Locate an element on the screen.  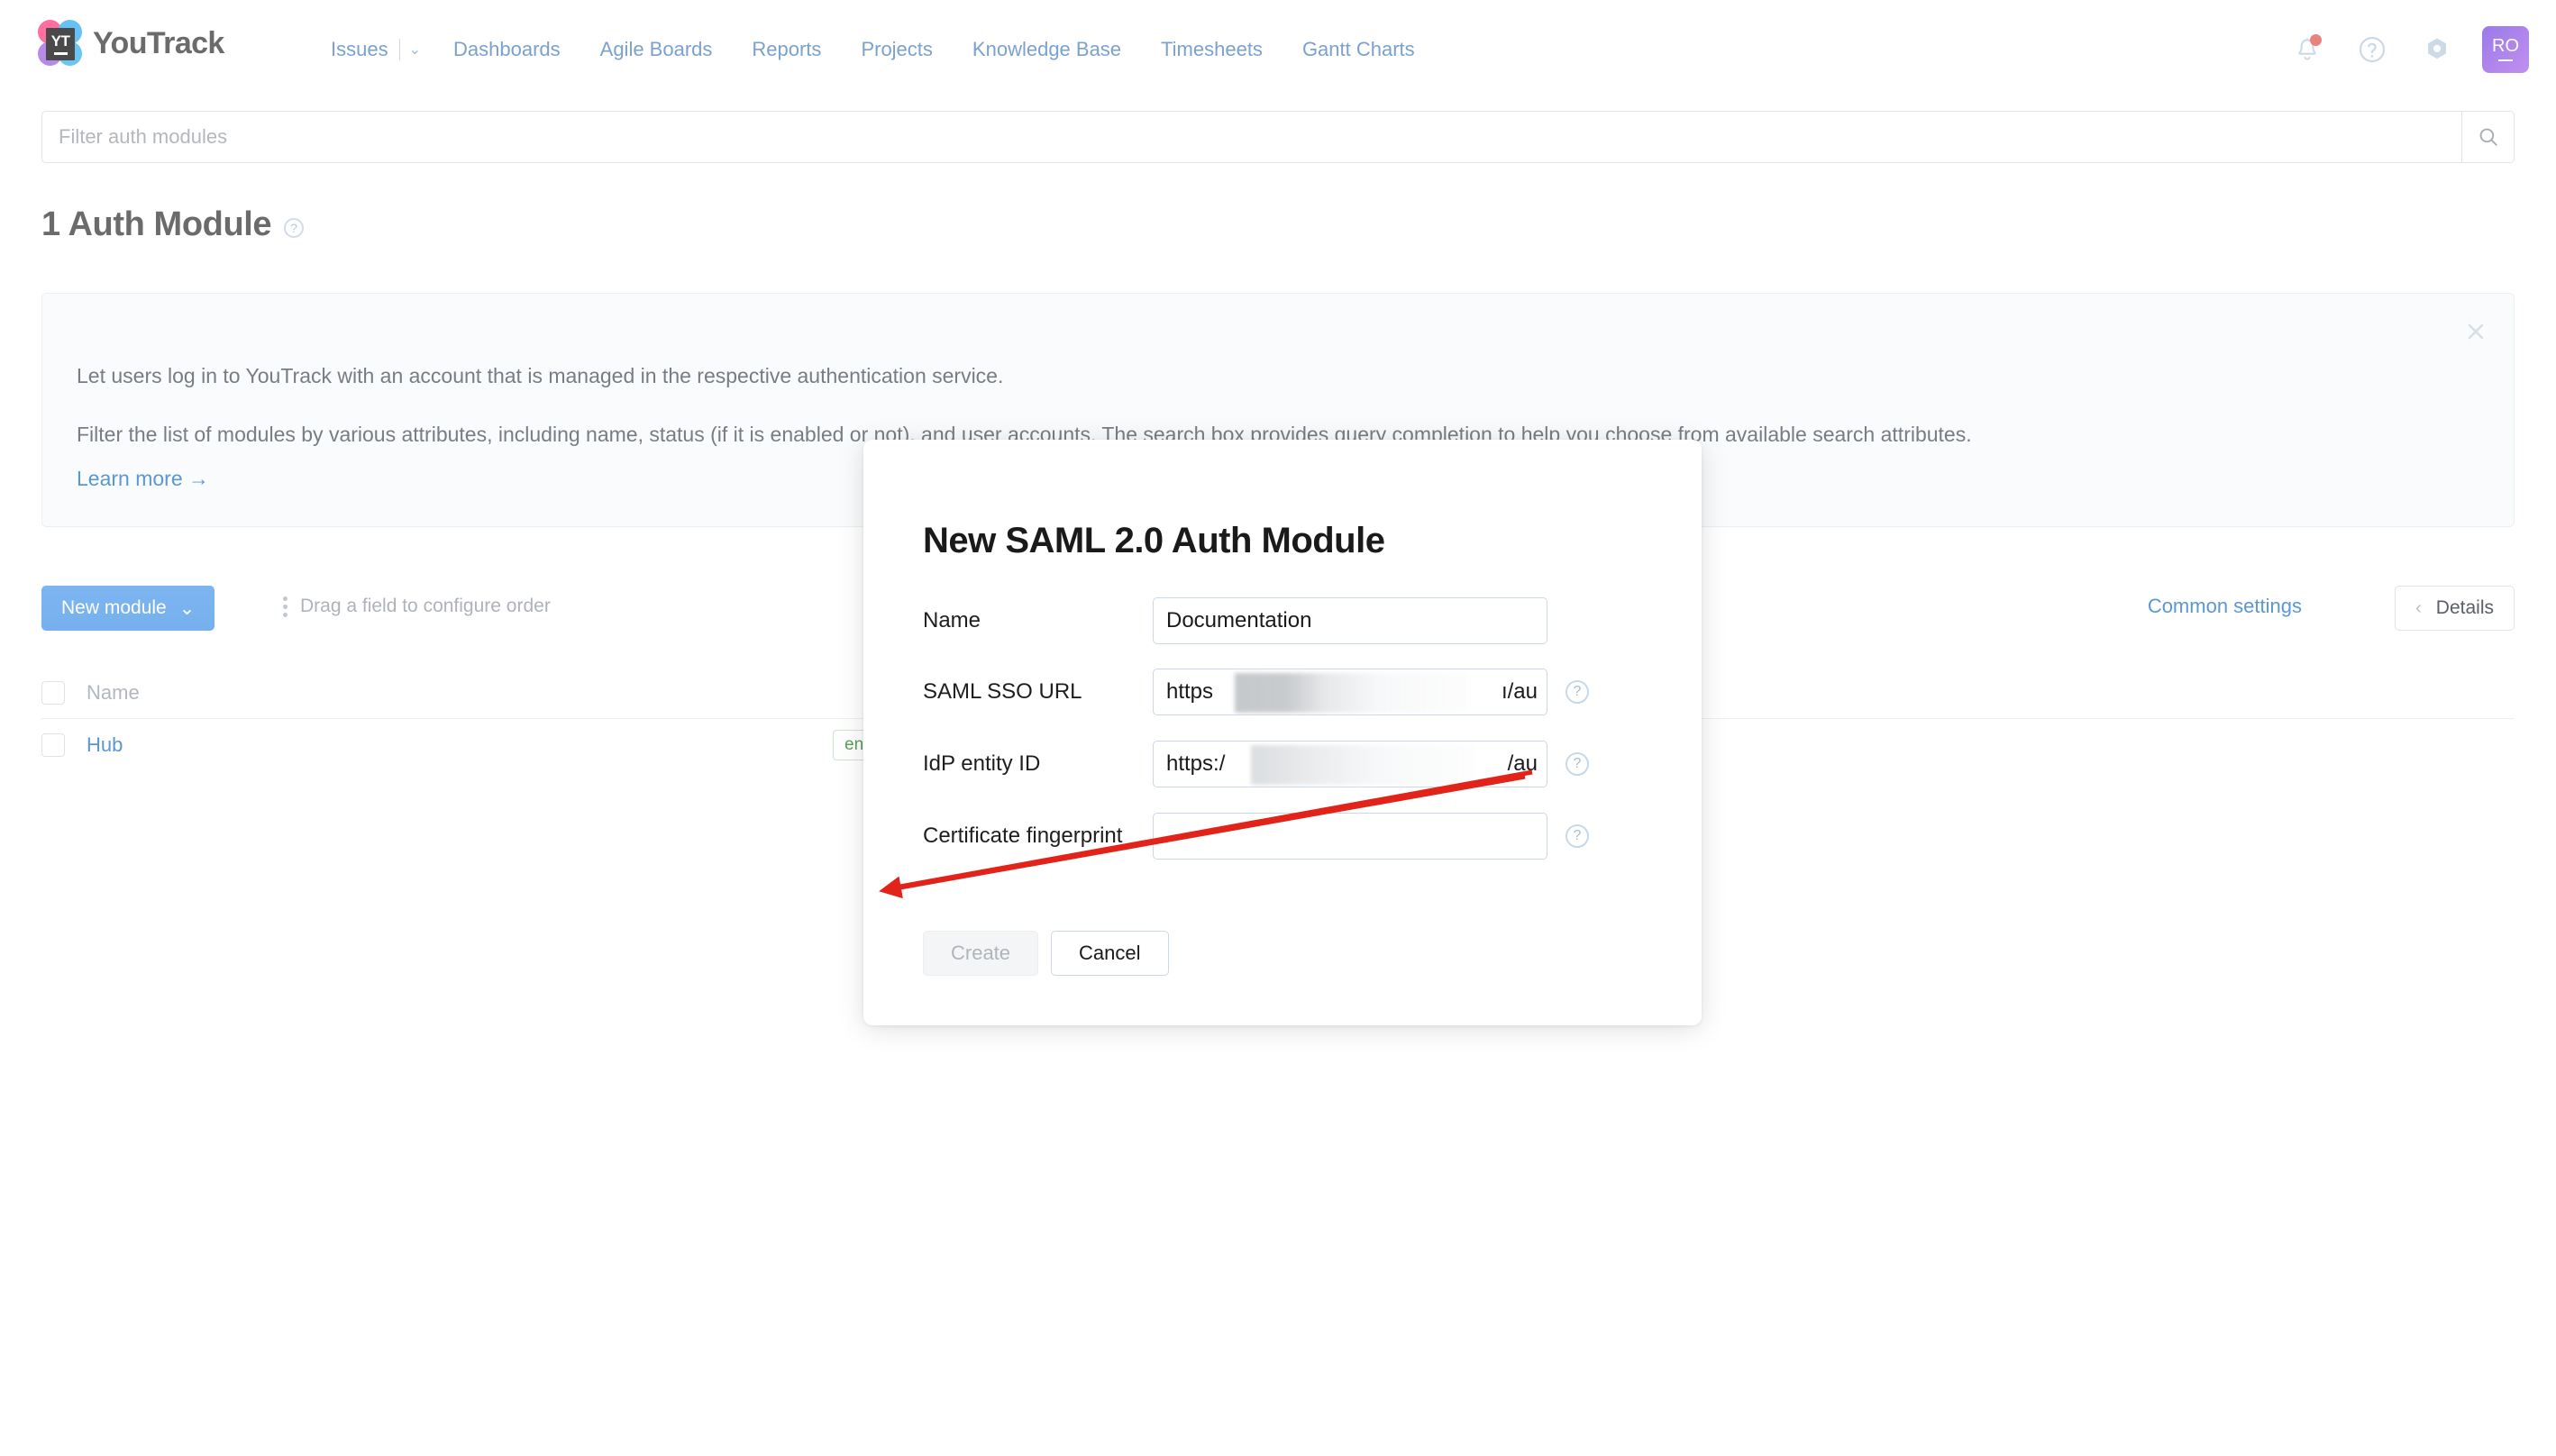
form-row-certificate-fingerprint: Certificate fingerprint ? is located at coordinates (1283, 837).